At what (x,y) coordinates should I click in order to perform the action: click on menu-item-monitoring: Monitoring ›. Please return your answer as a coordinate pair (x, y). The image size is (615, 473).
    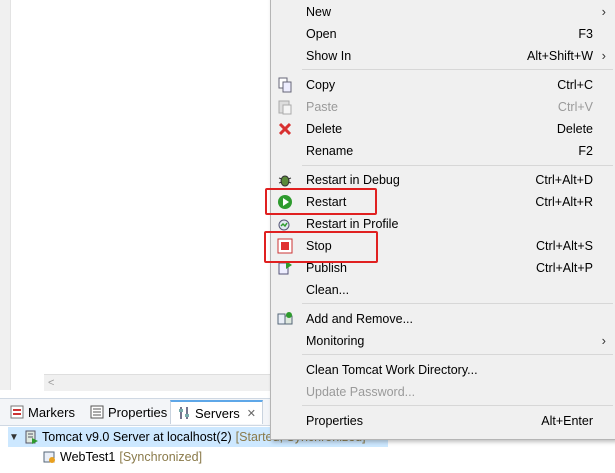
    Looking at the image, I should click on (443, 341).